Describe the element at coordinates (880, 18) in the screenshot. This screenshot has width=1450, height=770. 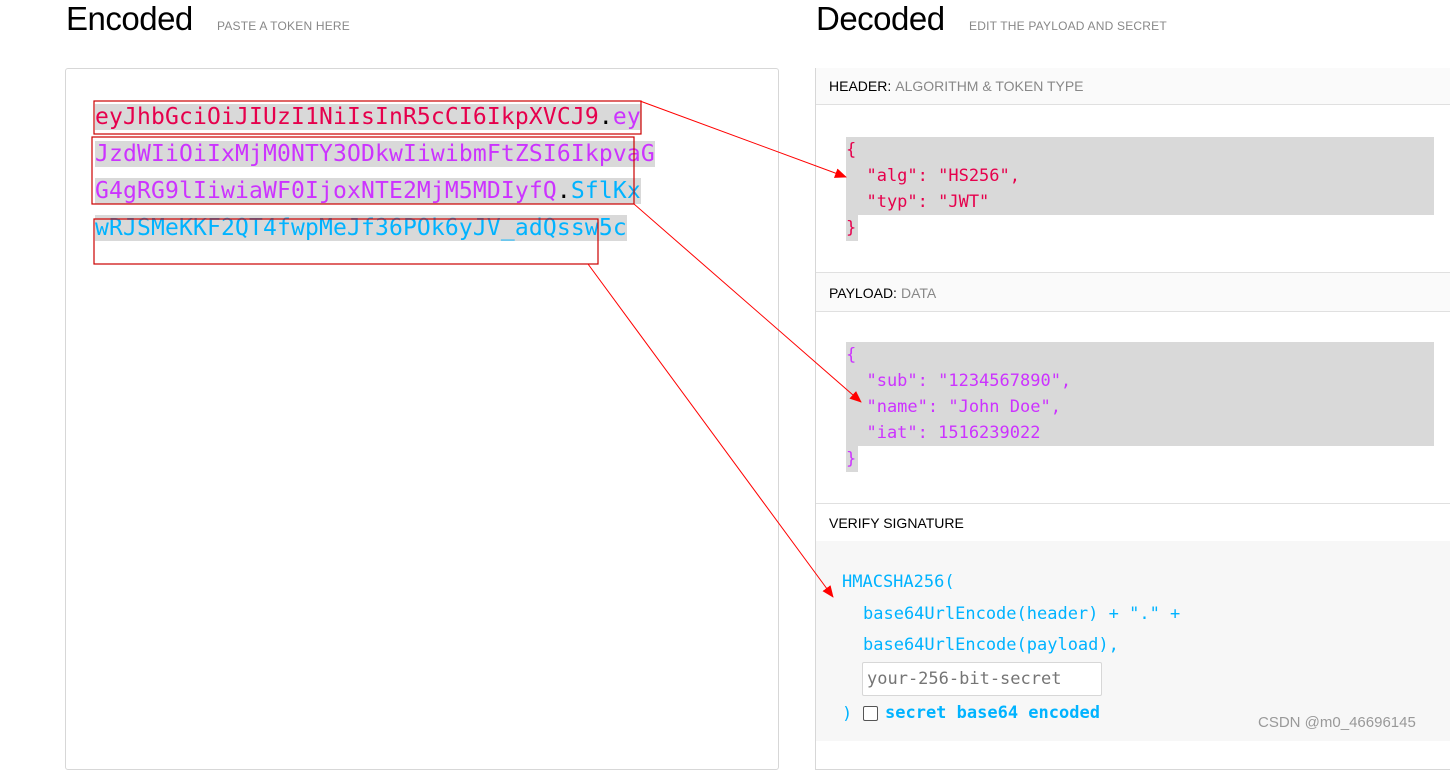
I see `decoded-title: Decoded` at that location.